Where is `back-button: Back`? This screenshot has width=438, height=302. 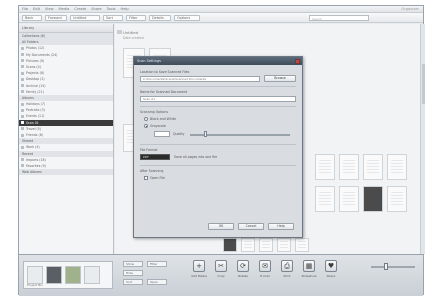 back-button: Back is located at coordinates (32, 18).